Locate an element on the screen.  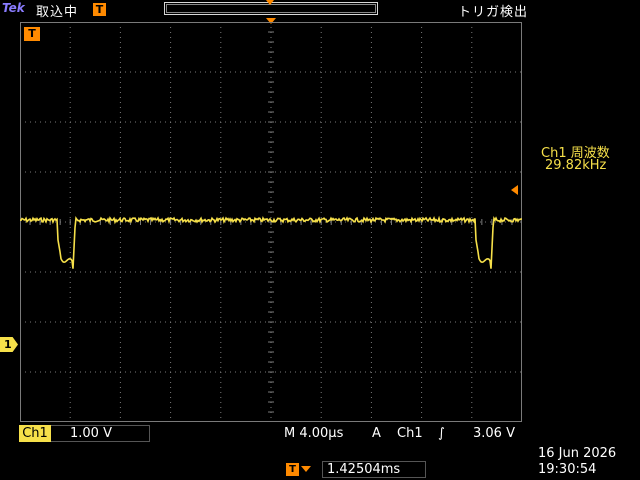
date-readout: 16 Jun 2026 is located at coordinates (577, 453).